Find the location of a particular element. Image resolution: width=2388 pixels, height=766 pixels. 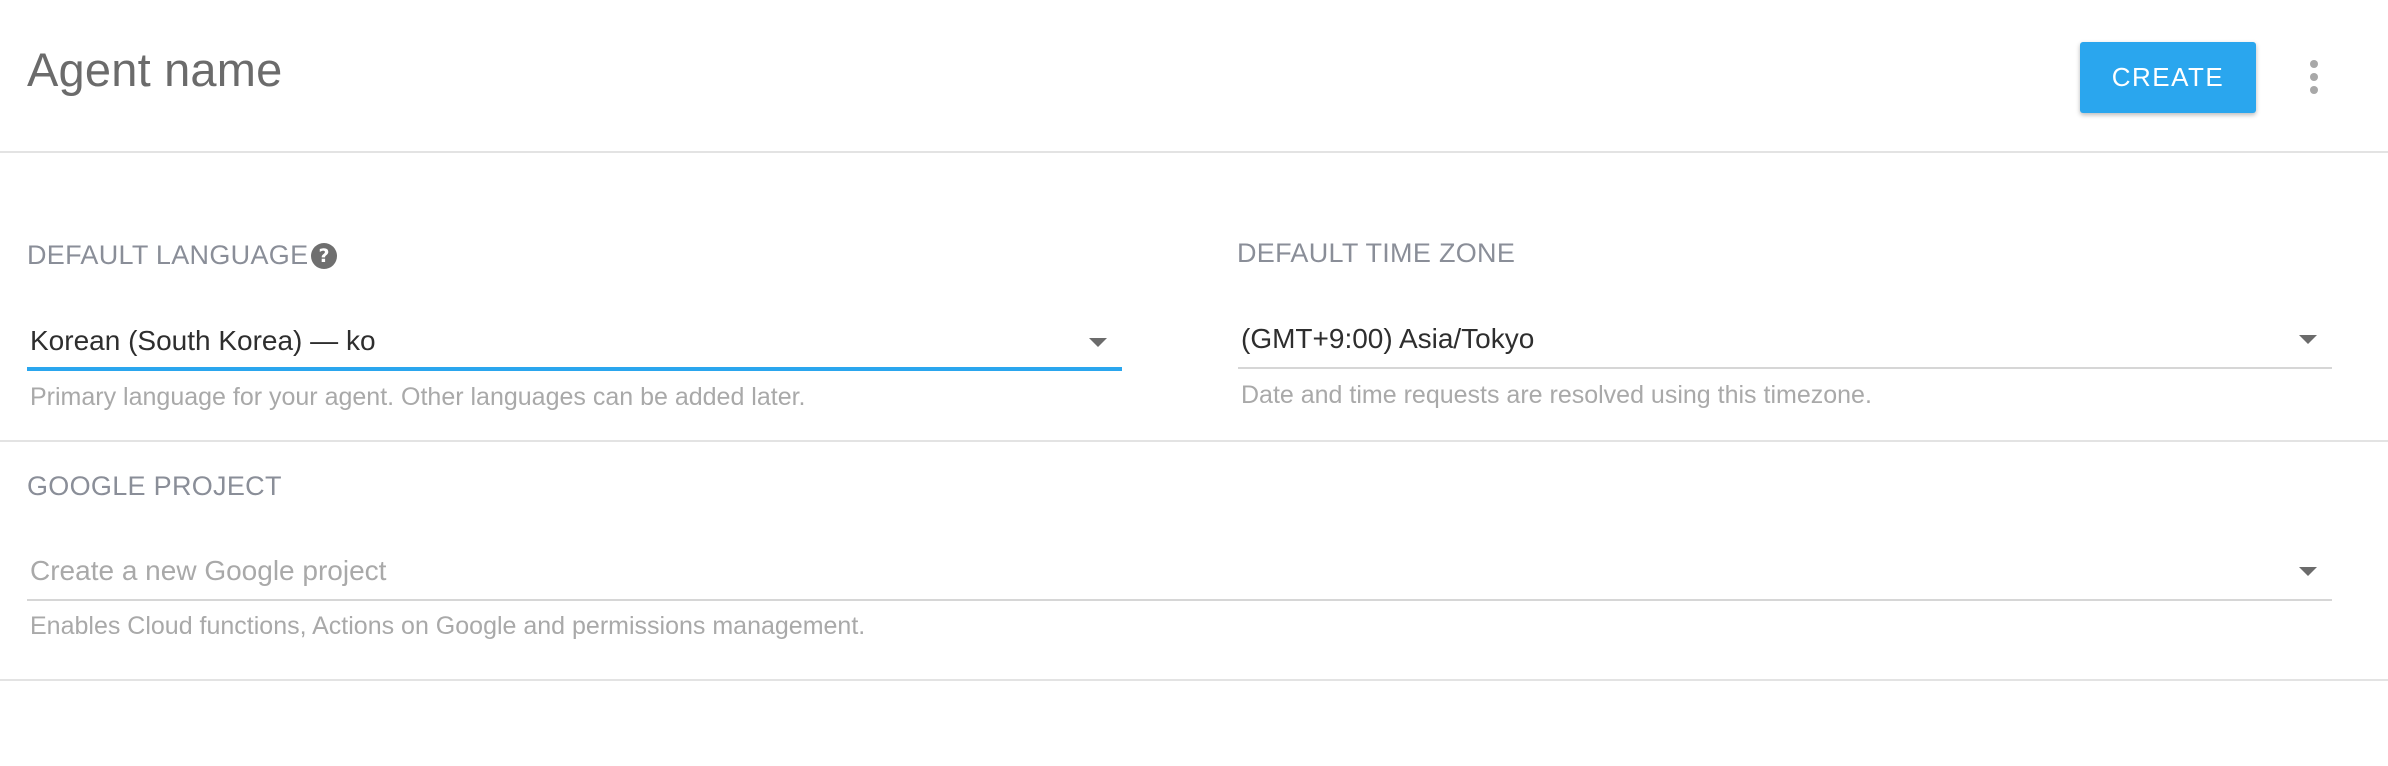

default-language-underline is located at coordinates (574, 369).